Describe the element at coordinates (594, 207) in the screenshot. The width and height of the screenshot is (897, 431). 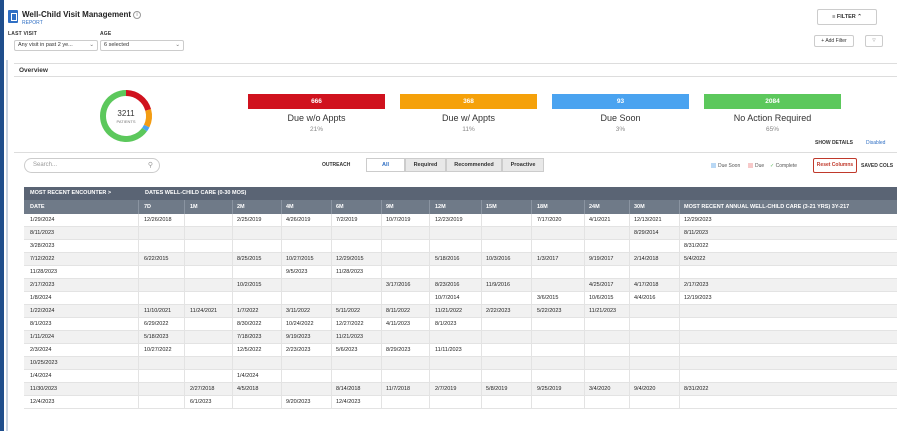
I see `column-header-24m: 24M` at that location.